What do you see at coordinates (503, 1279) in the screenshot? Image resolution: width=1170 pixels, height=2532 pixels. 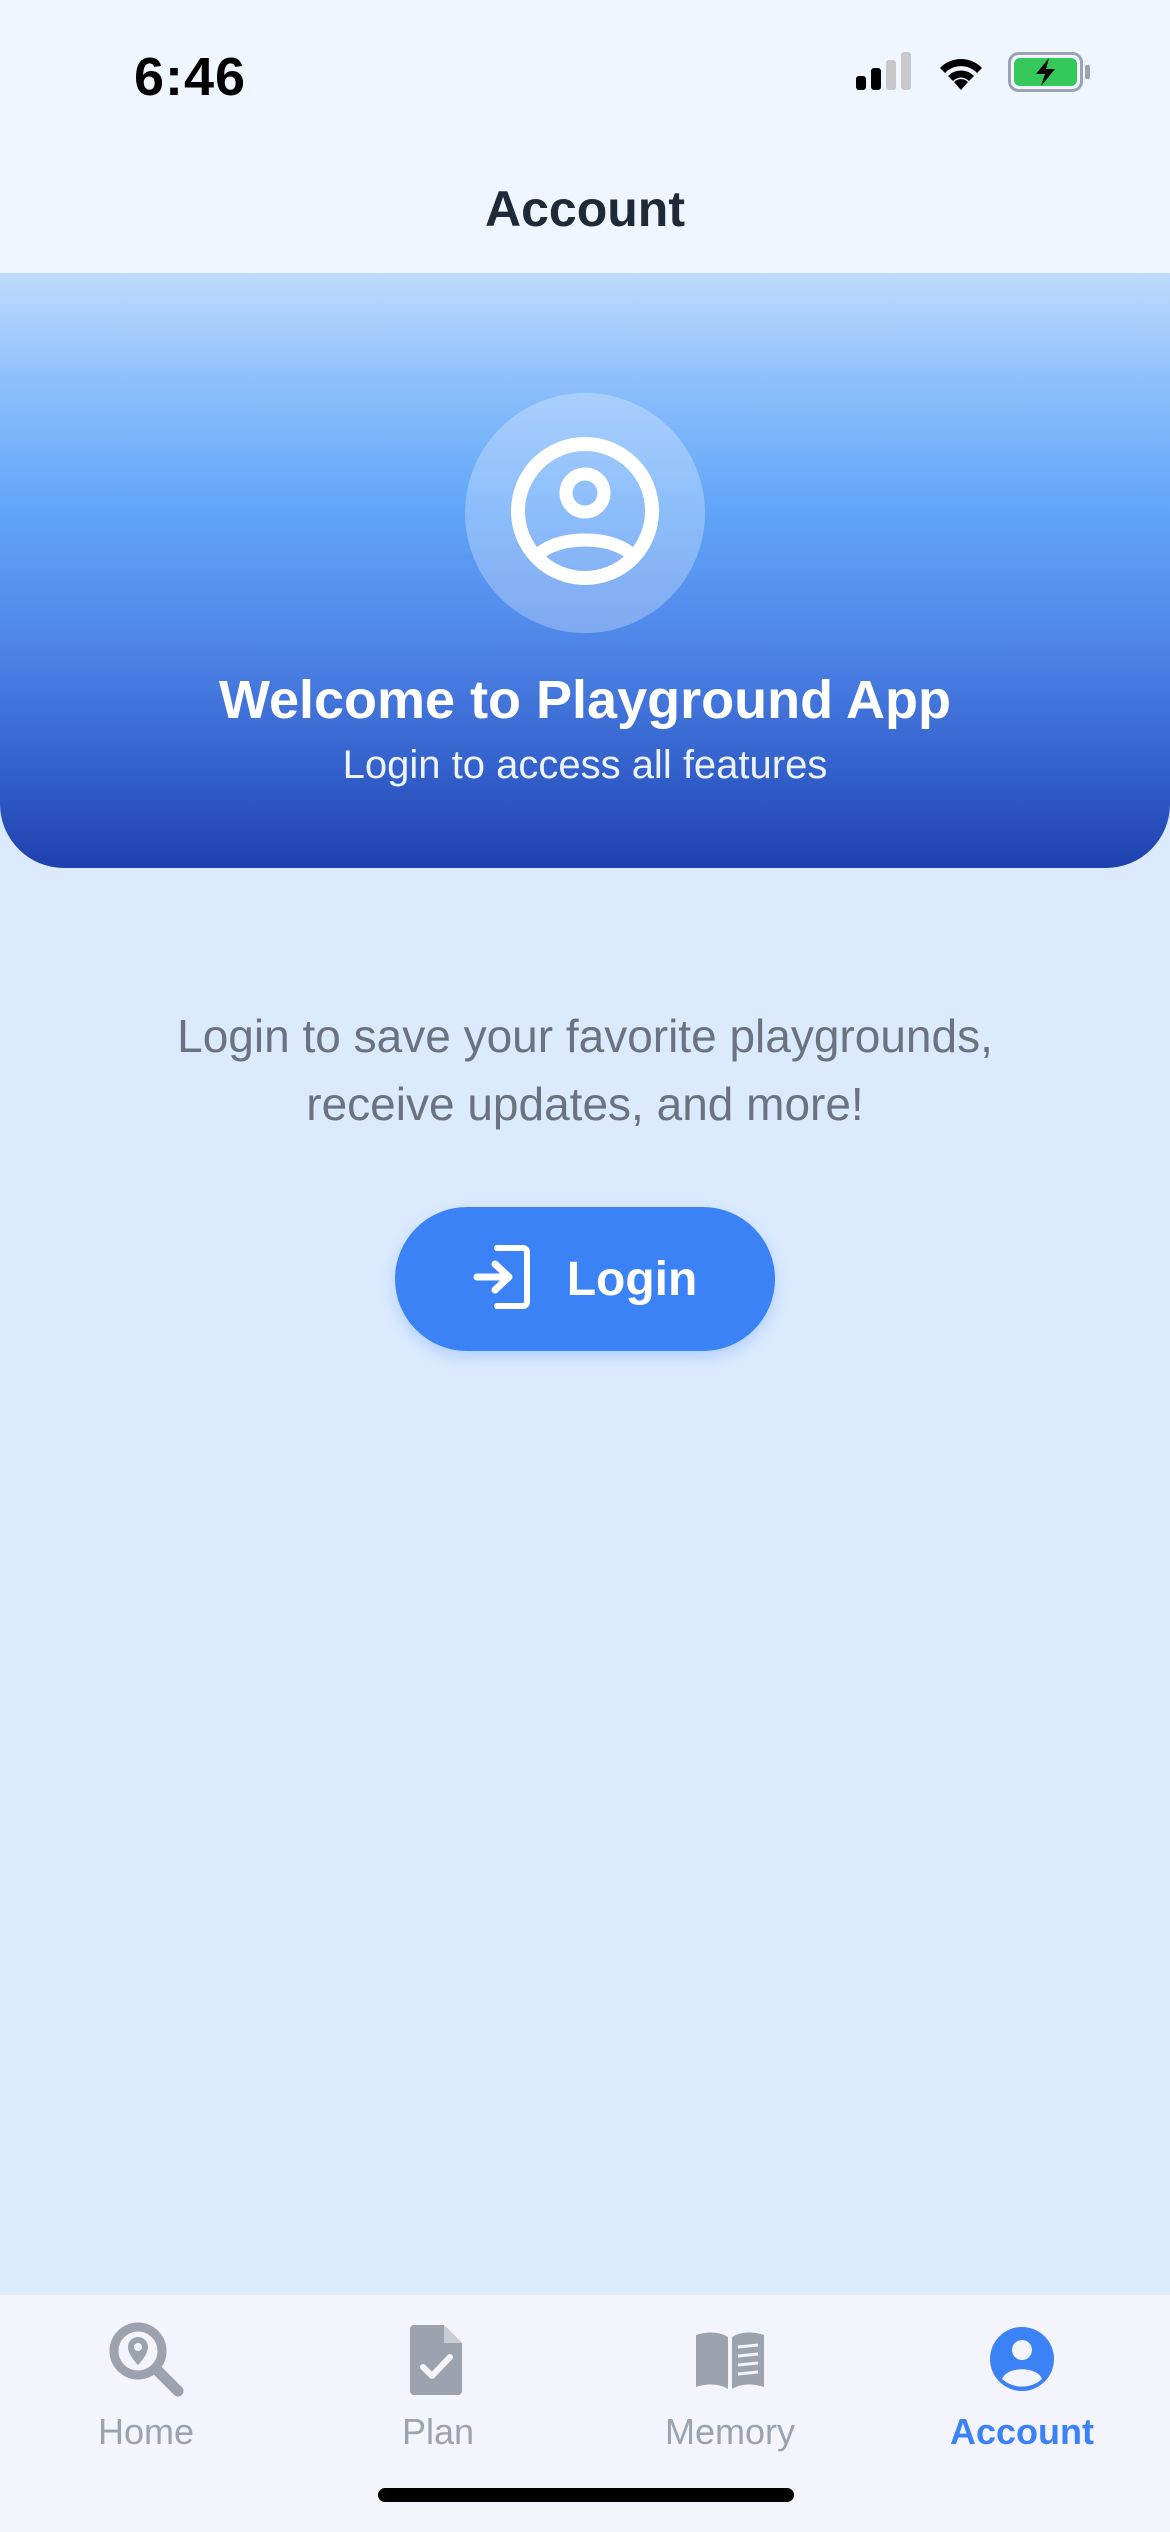 I see `login-icon` at bounding box center [503, 1279].